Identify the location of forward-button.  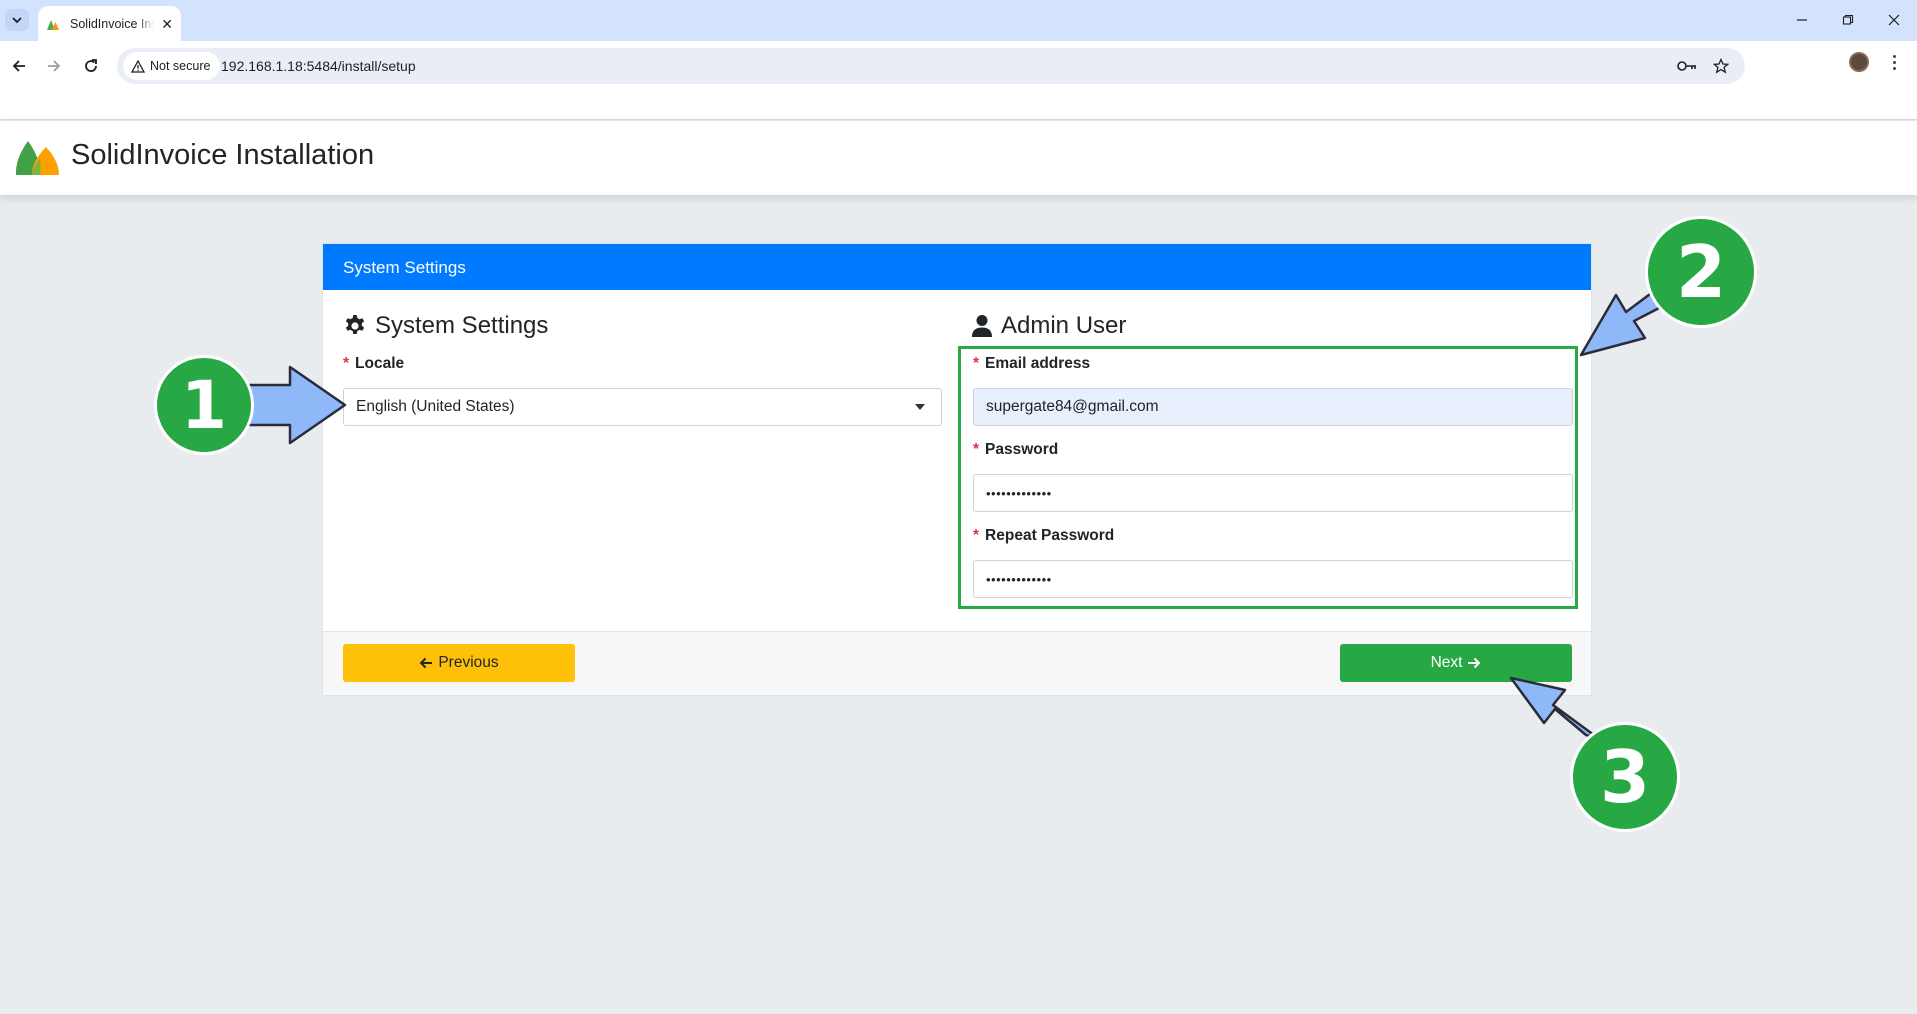
(54, 66).